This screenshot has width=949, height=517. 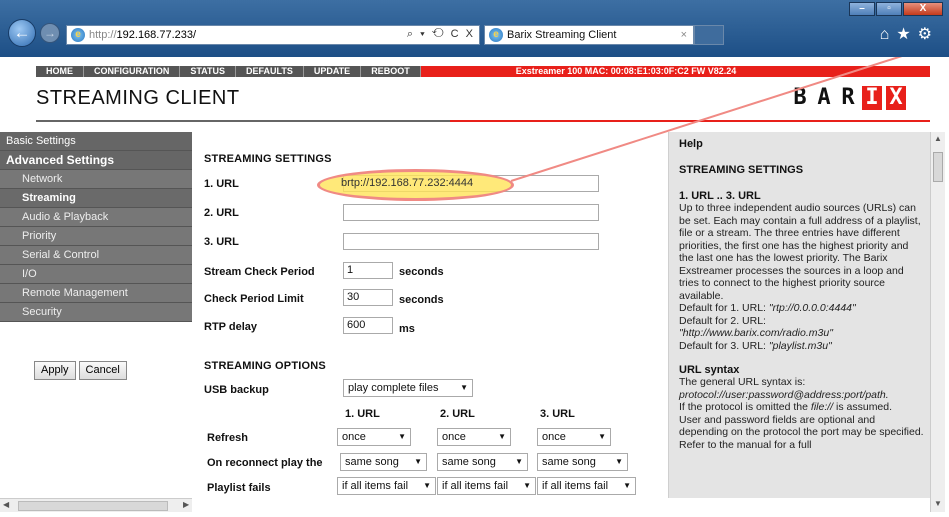 What do you see at coordinates (812, 308) in the screenshot?
I see `default1-value: "rtp://0.0.0.0:4444"` at bounding box center [812, 308].